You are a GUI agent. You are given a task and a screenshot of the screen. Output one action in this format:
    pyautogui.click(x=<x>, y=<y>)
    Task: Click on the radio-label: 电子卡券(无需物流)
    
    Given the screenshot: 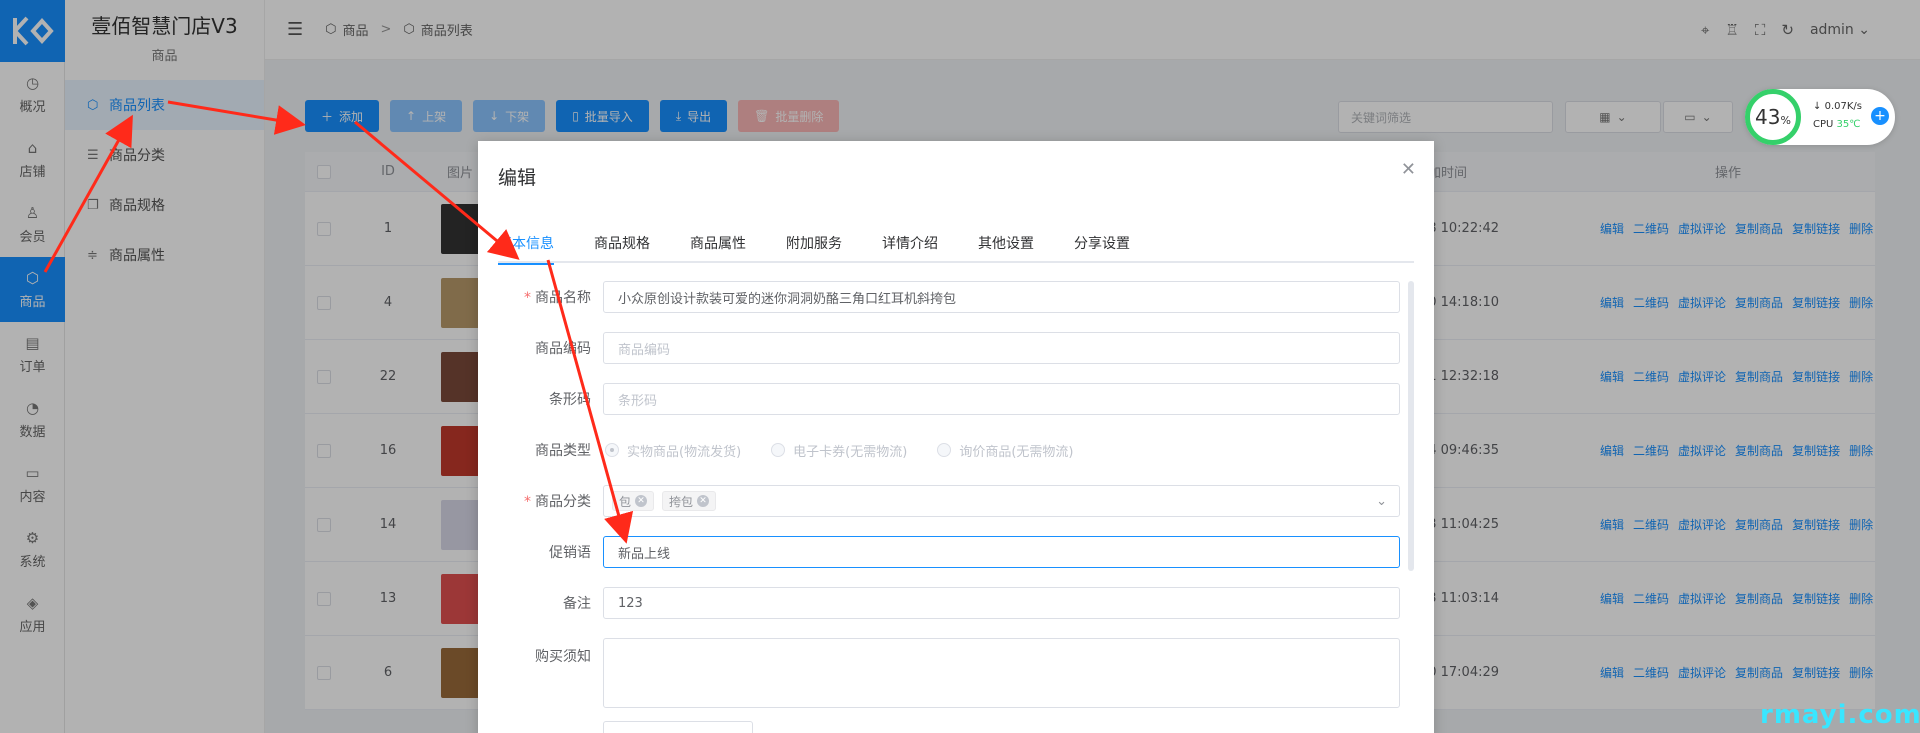 What is the action you would take?
    pyautogui.click(x=850, y=452)
    